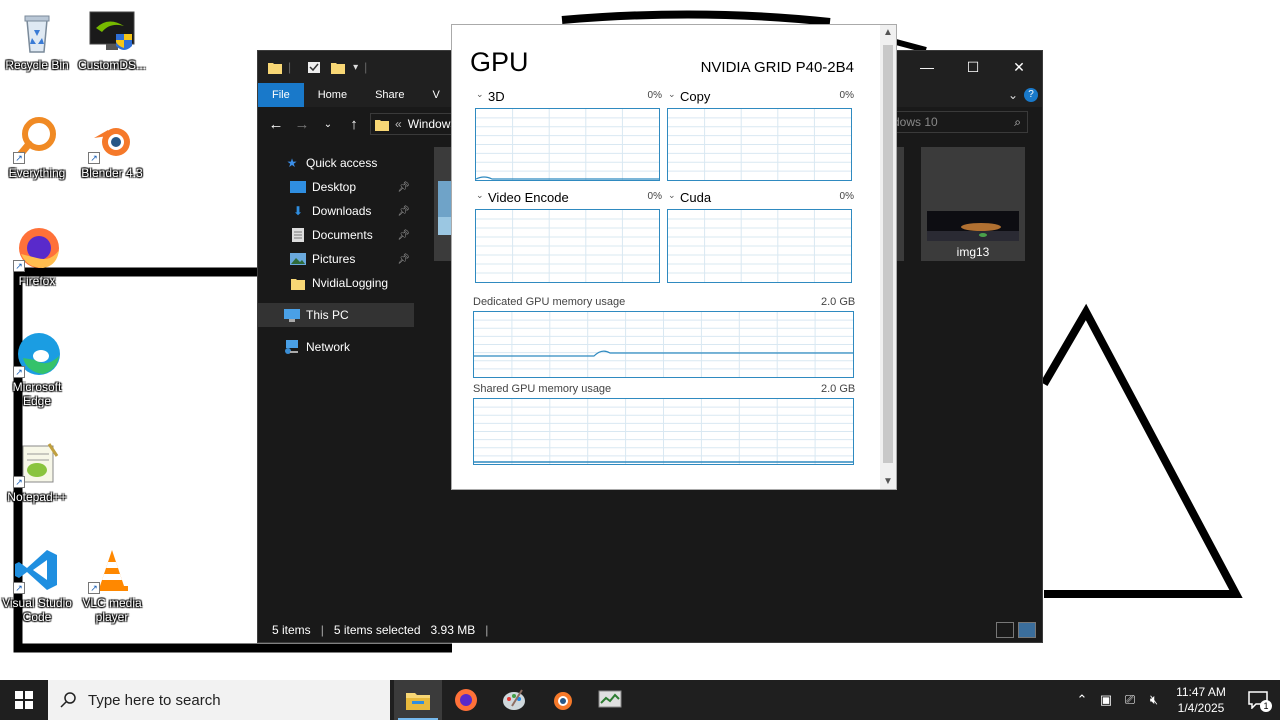 Image resolution: width=1280 pixels, height=720 pixels. What do you see at coordinates (298, 259) in the screenshot?
I see `picture-icon` at bounding box center [298, 259].